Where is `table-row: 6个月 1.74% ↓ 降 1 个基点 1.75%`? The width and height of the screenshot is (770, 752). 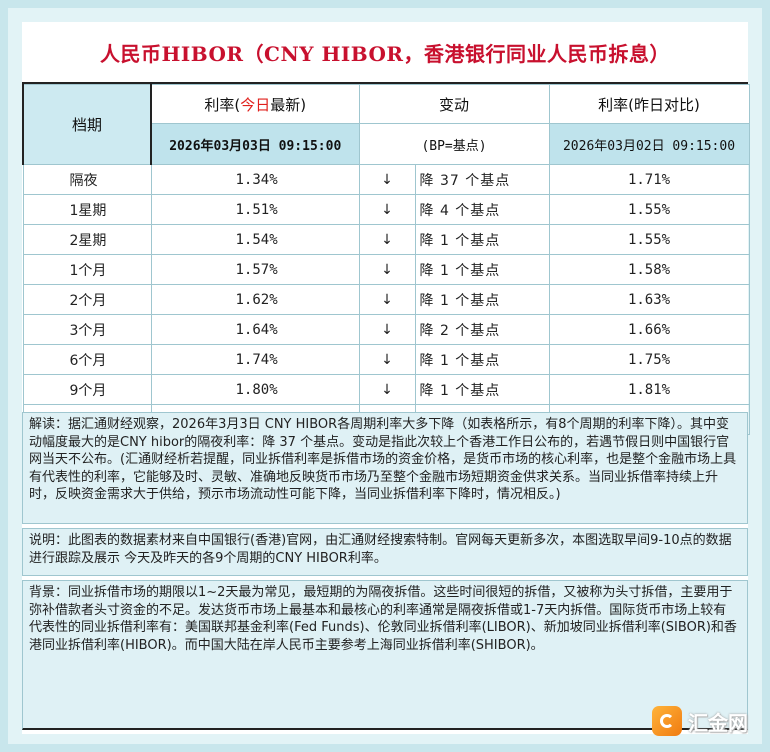
table-row: 6个月 1.74% ↓ 降 1 个基点 1.75% is located at coordinates (386, 359).